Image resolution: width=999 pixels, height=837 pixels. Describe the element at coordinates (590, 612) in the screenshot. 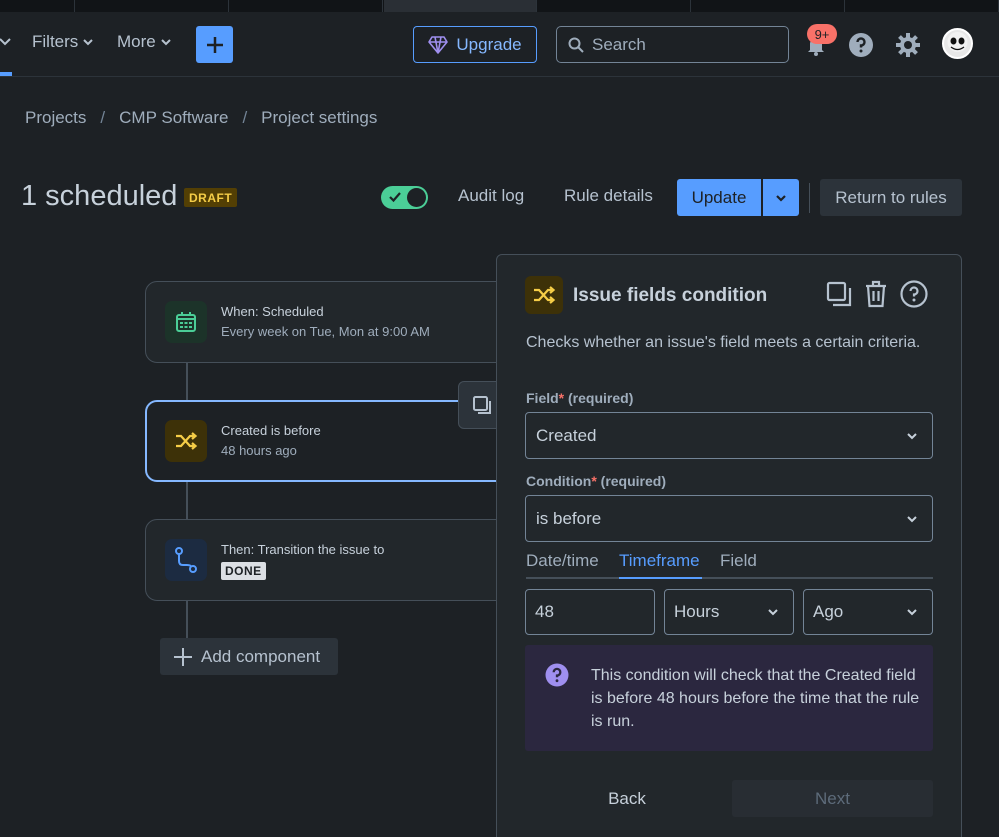

I see `amount-input: 48` at that location.